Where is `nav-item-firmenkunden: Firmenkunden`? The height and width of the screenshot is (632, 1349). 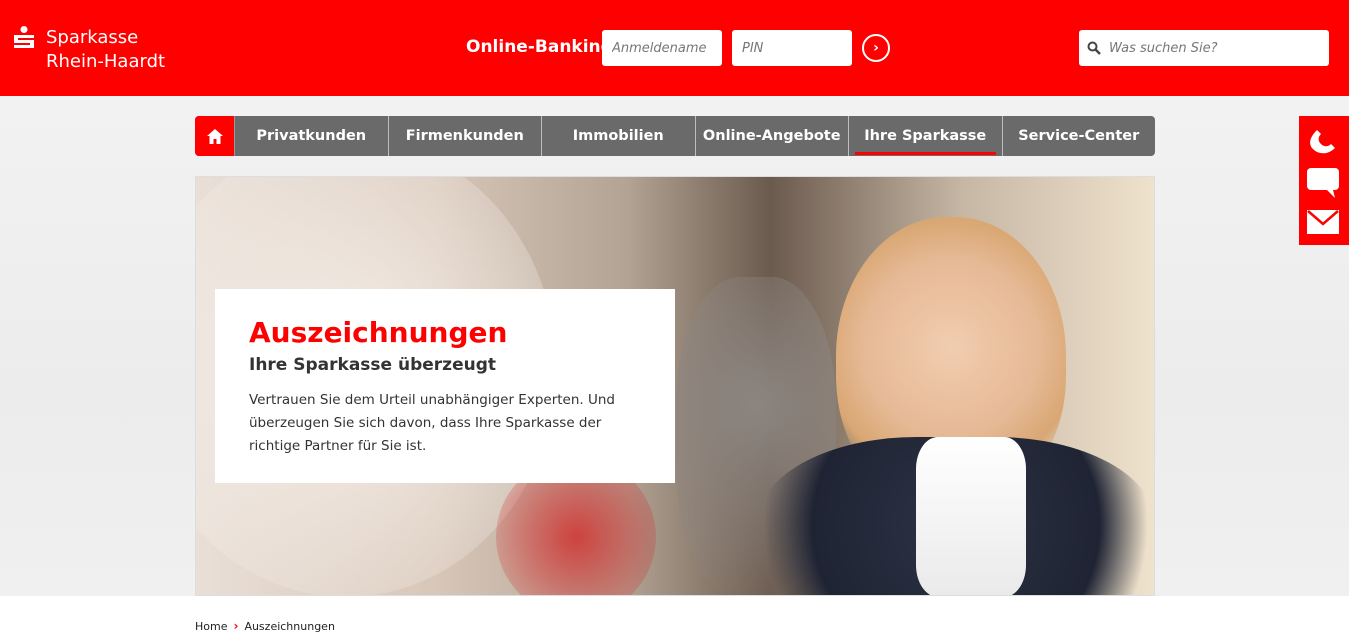
nav-item-firmenkunden: Firmenkunden is located at coordinates (465, 136).